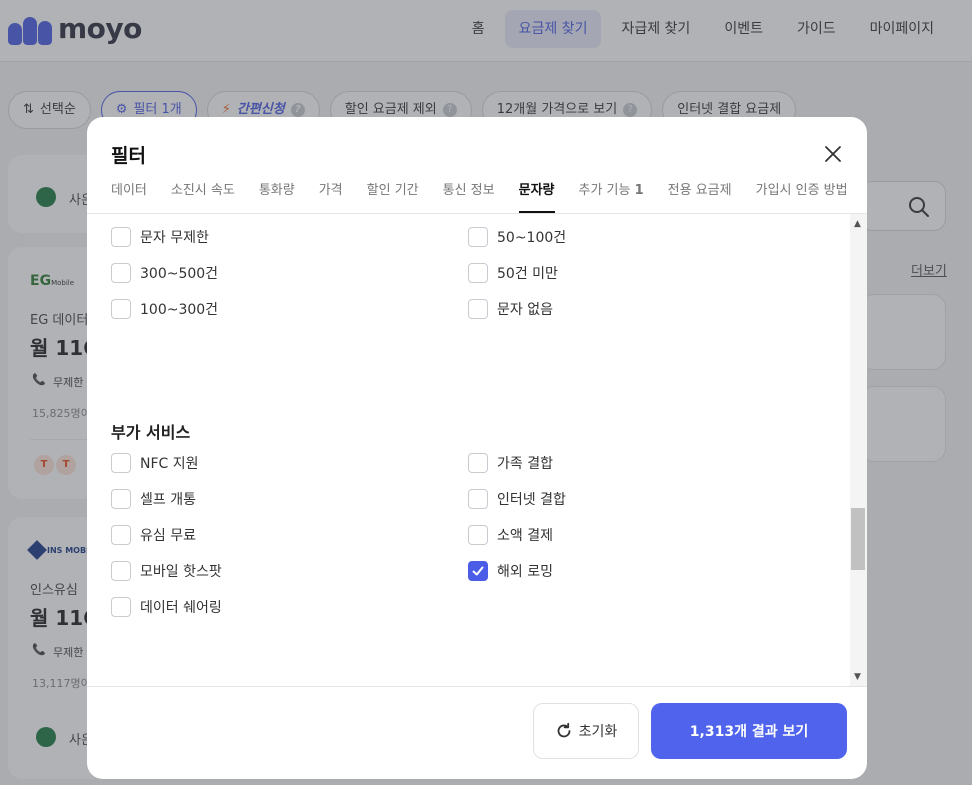 The image size is (972, 785). I want to click on option-label: 100~300건, so click(179, 310).